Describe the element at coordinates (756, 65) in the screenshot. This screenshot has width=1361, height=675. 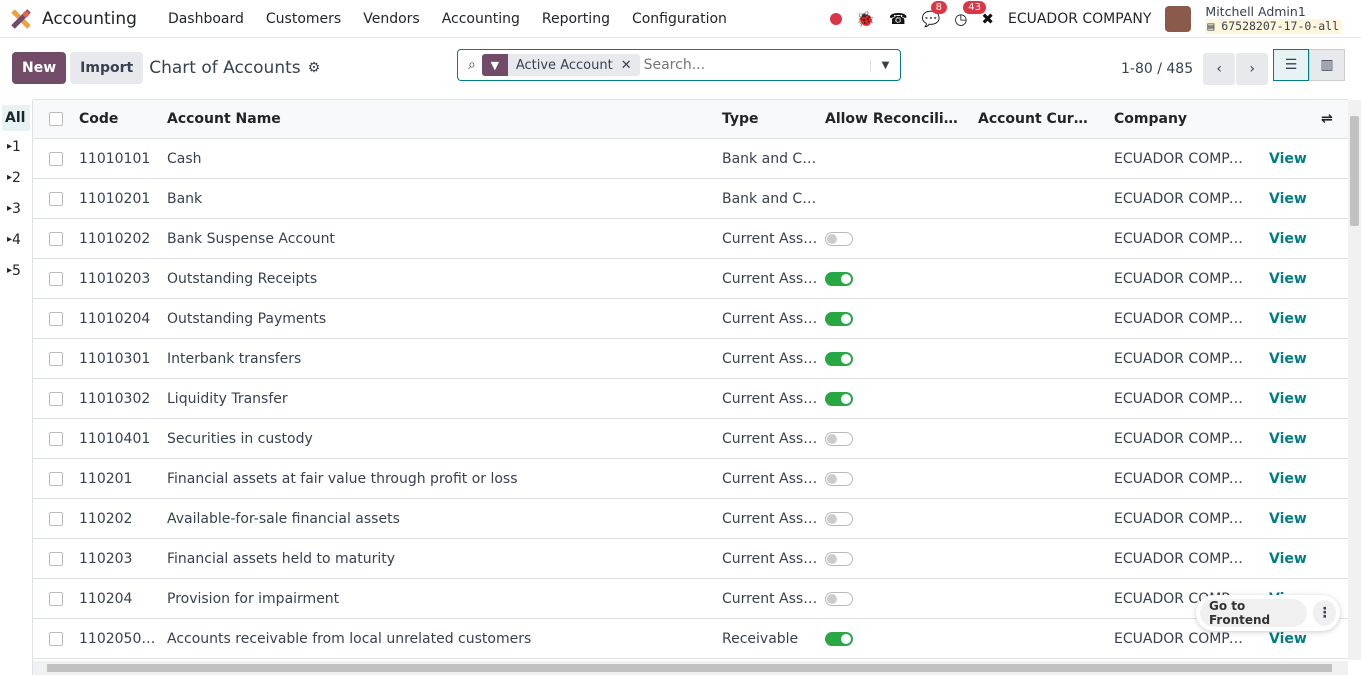
I see `search-input` at that location.